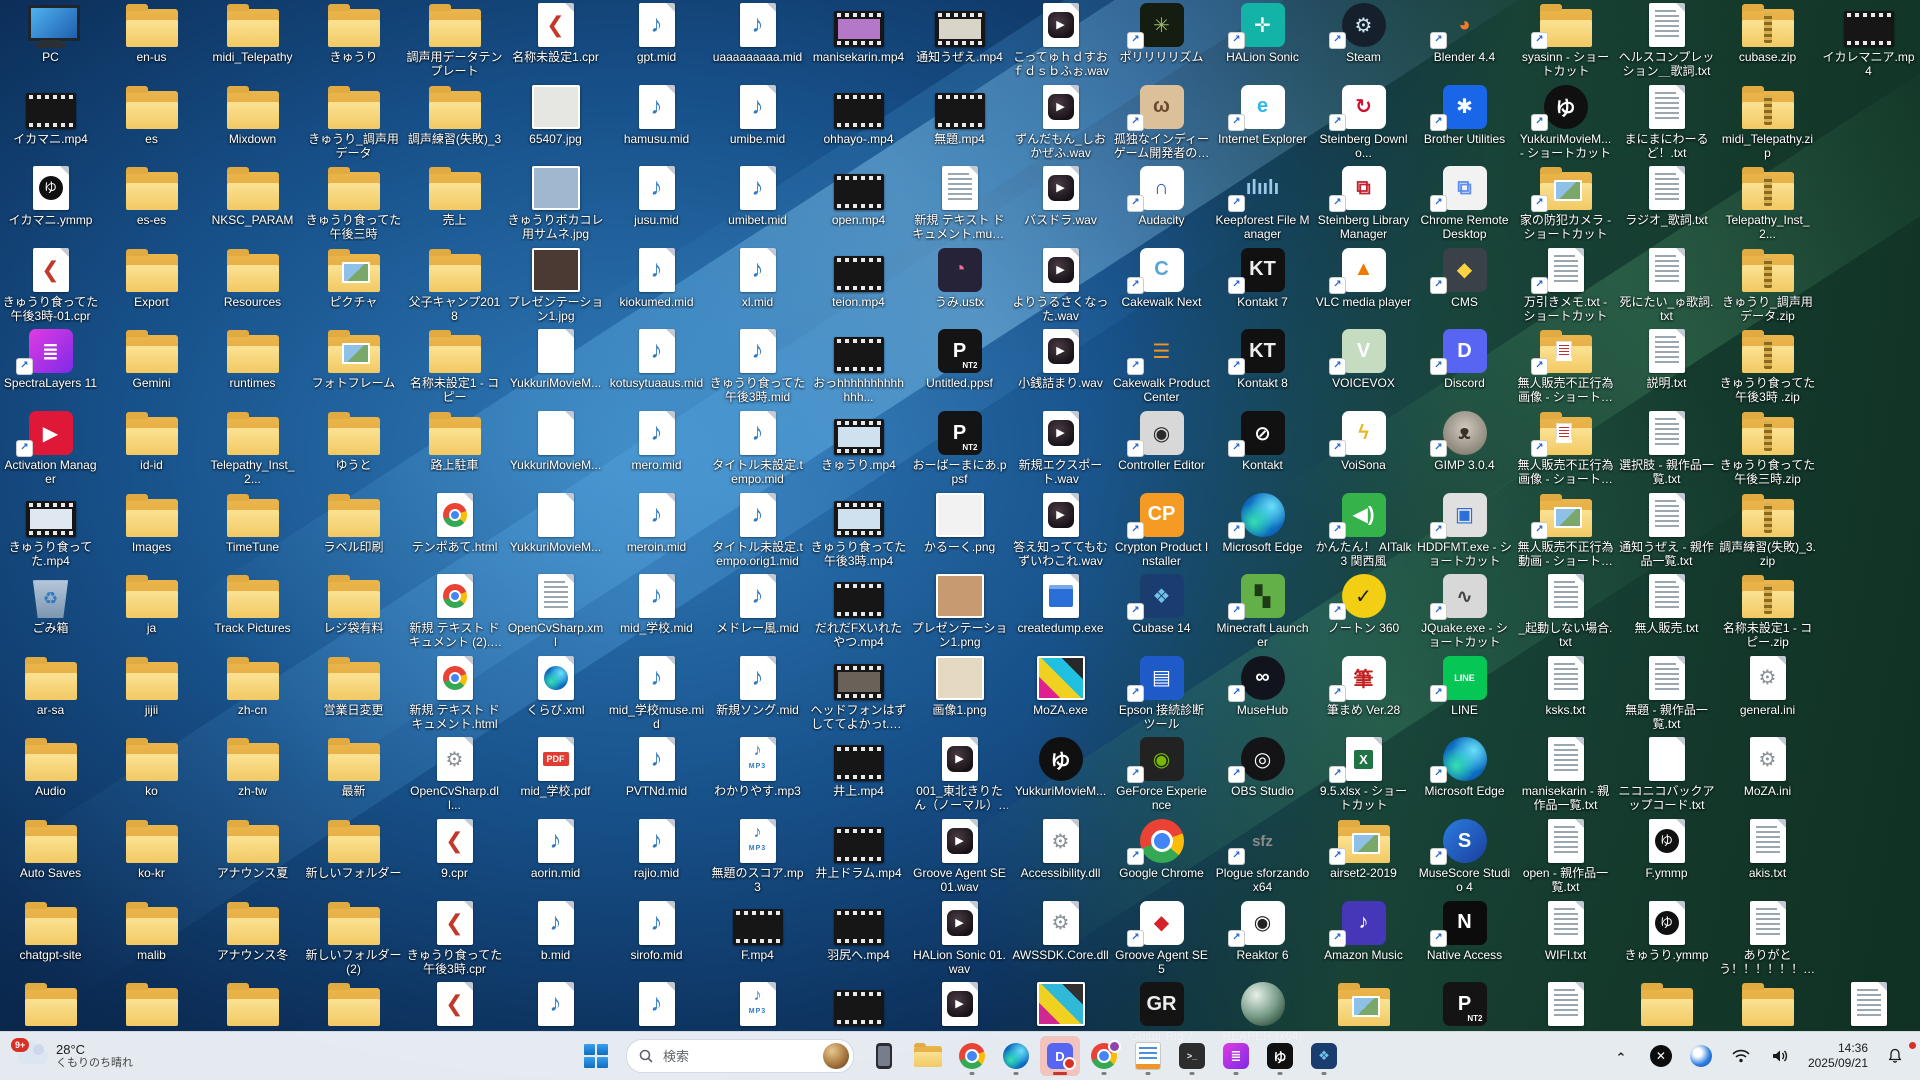 The image size is (1920, 1080). I want to click on desktop-icon: ↗無人販売不正行為動画 - ショートカット, so click(1565, 533).